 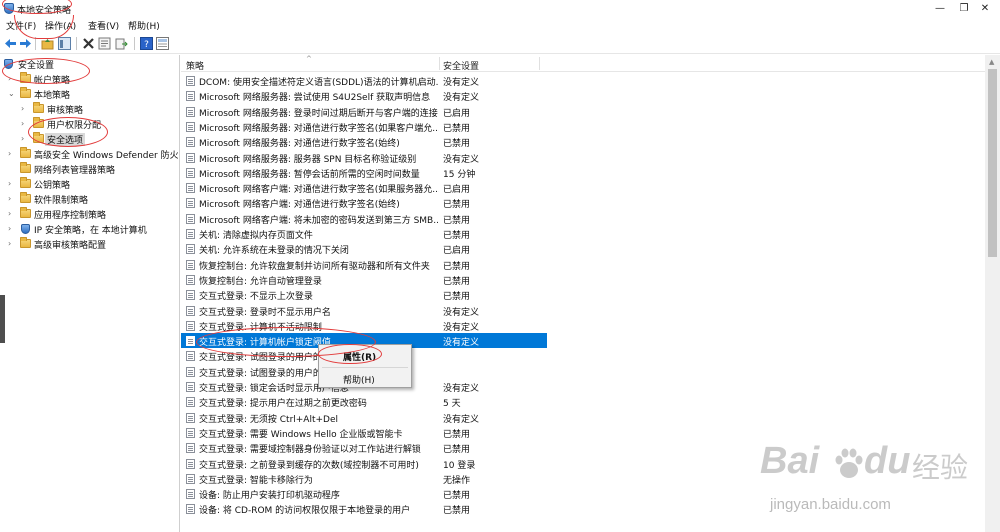 I want to click on collapse-arrow-icon: ⌄, so click(x=12, y=94).